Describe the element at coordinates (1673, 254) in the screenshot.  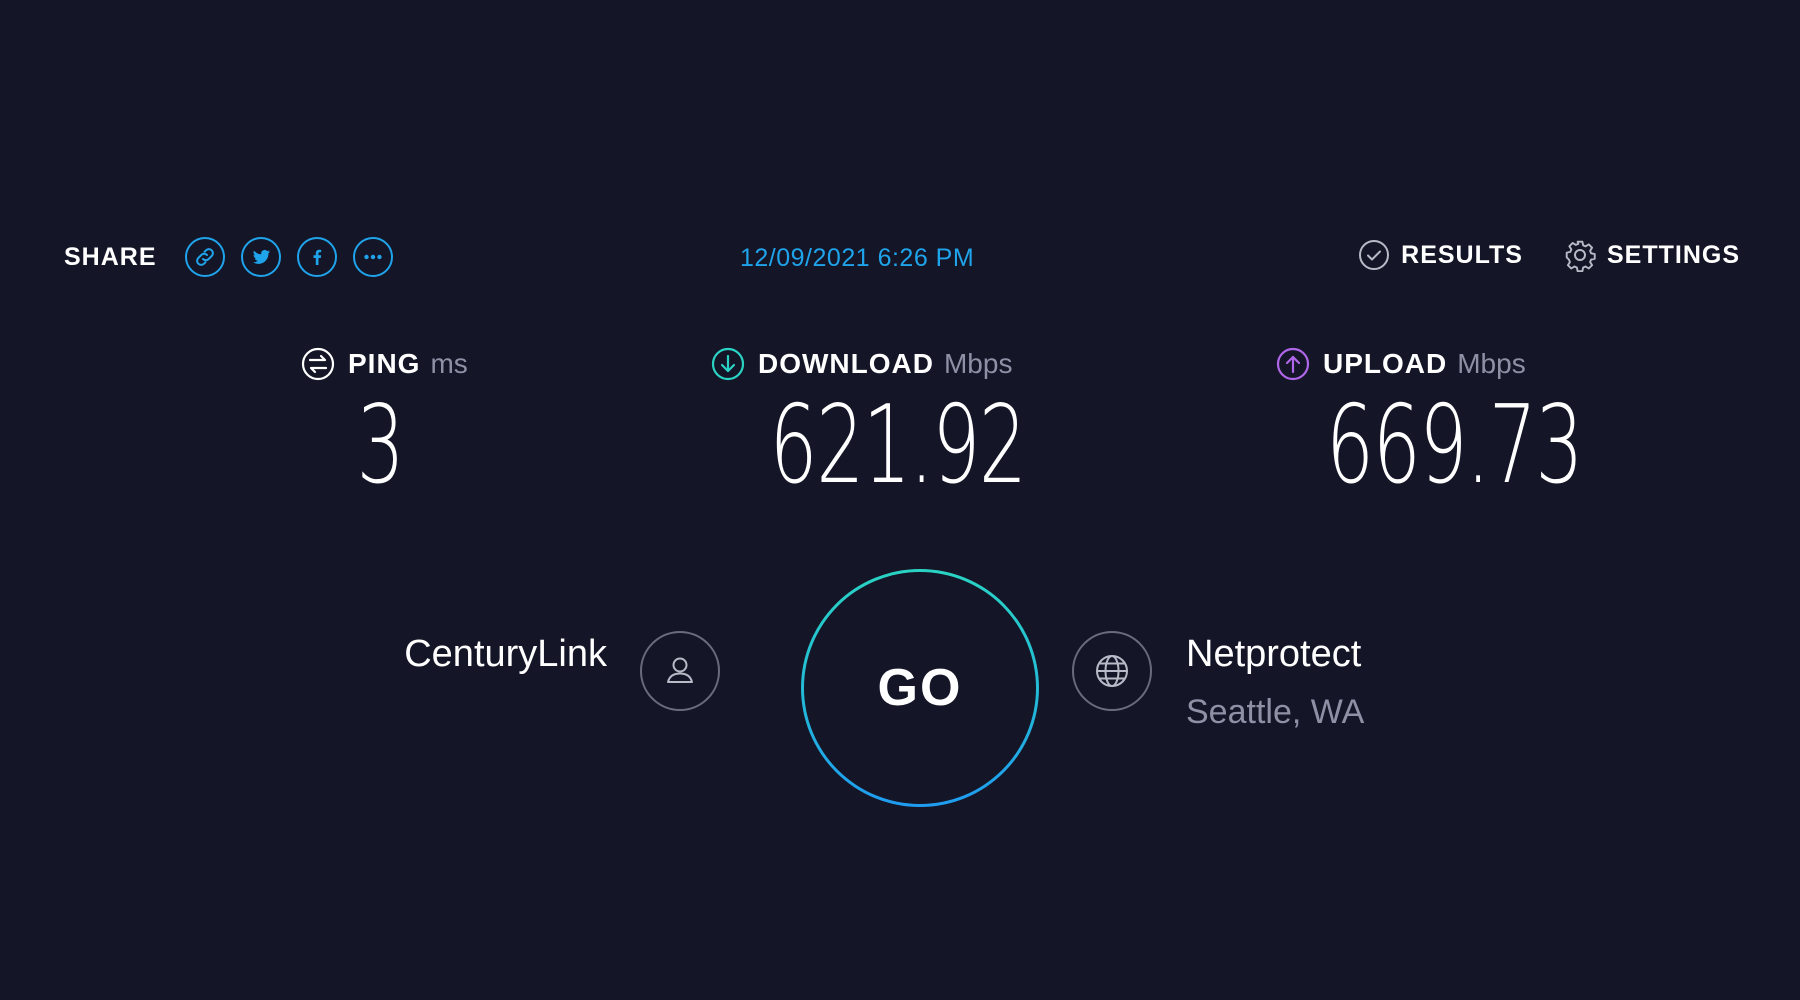
I see `settings-label: SETTINGS` at that location.